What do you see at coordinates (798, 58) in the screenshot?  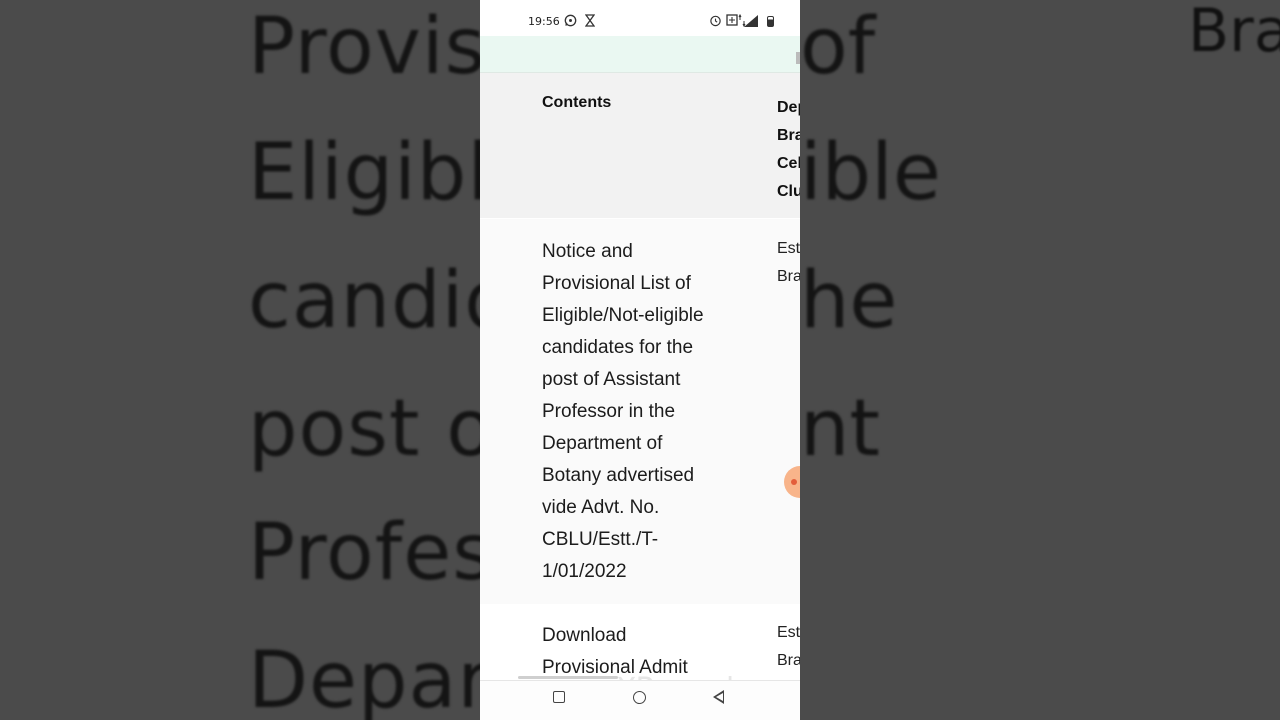 I see `horizontal-scroll-indicator` at bounding box center [798, 58].